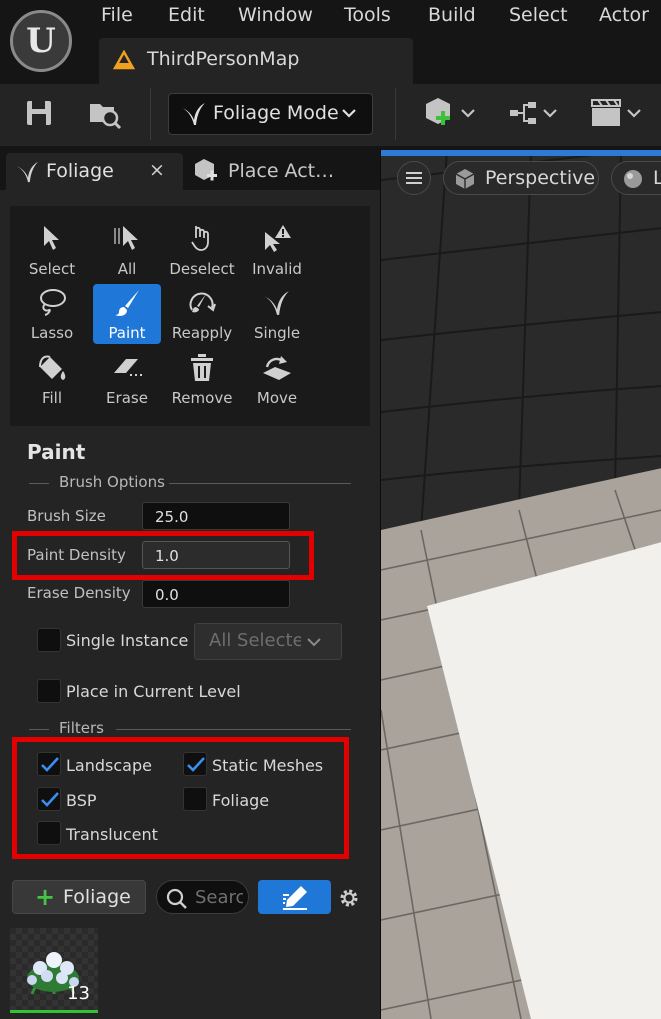 This screenshot has height=1019, width=661. I want to click on menu-select: Select, so click(538, 15).